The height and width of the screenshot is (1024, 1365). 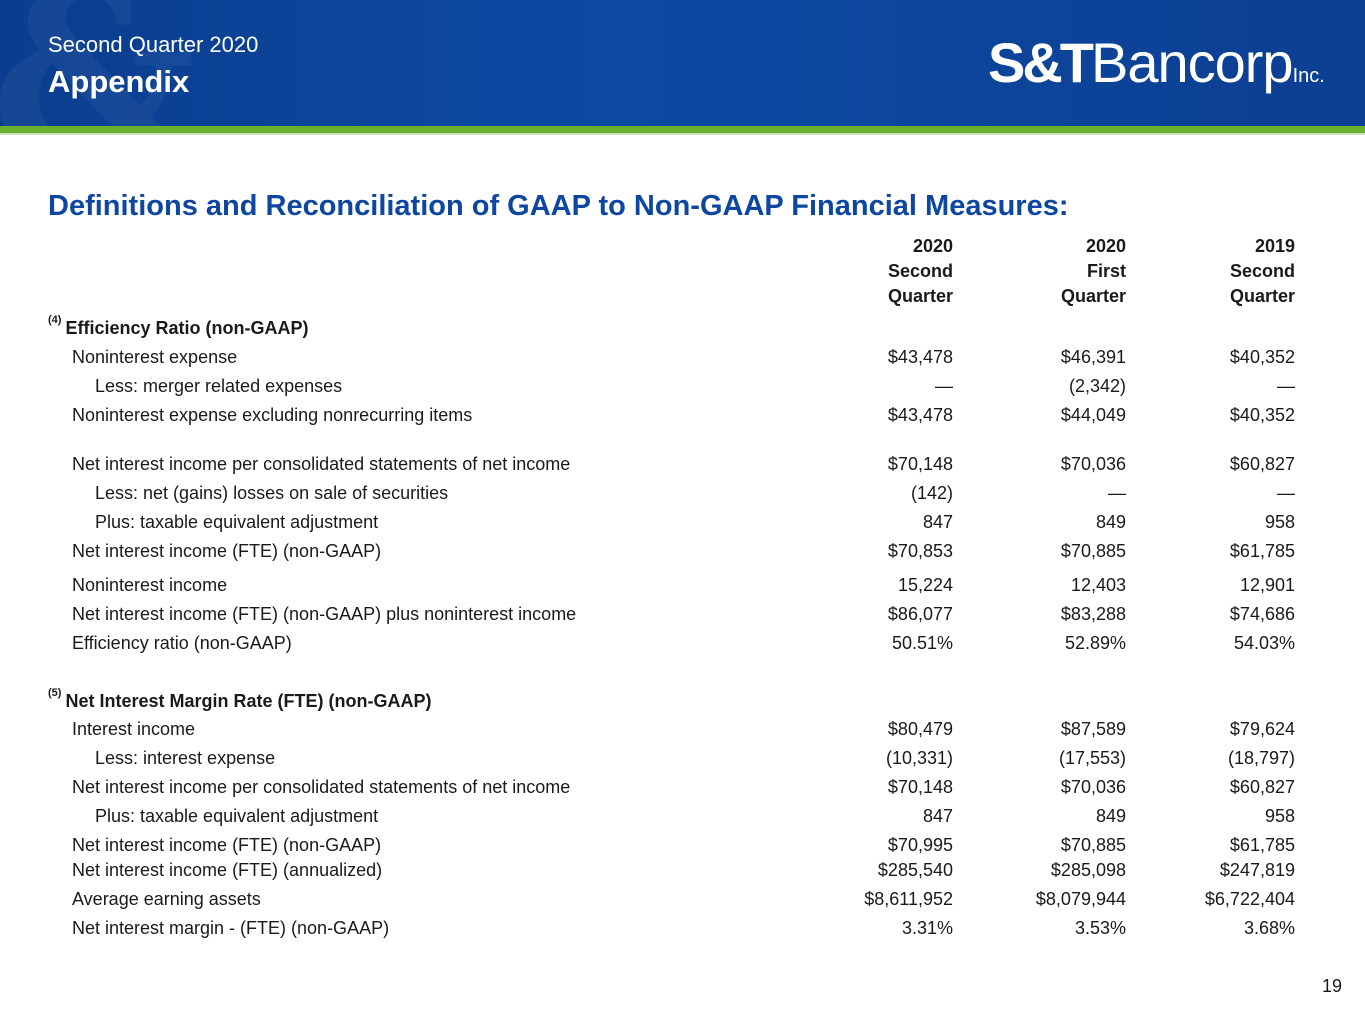 I want to click on row-value: $8,611,952, so click(x=908, y=899).